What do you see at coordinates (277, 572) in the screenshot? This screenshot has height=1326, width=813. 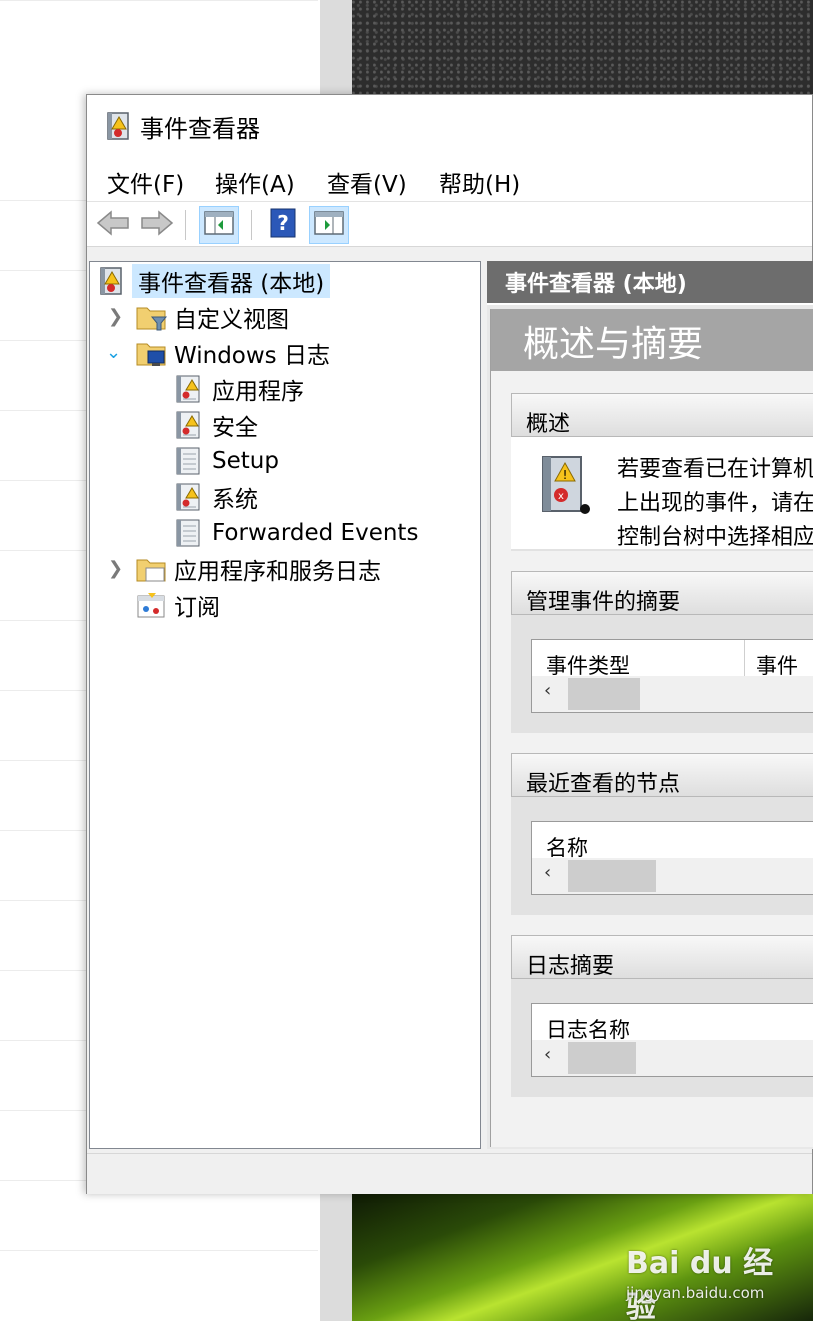 I see `tree-label: 应用程序和服务日志` at bounding box center [277, 572].